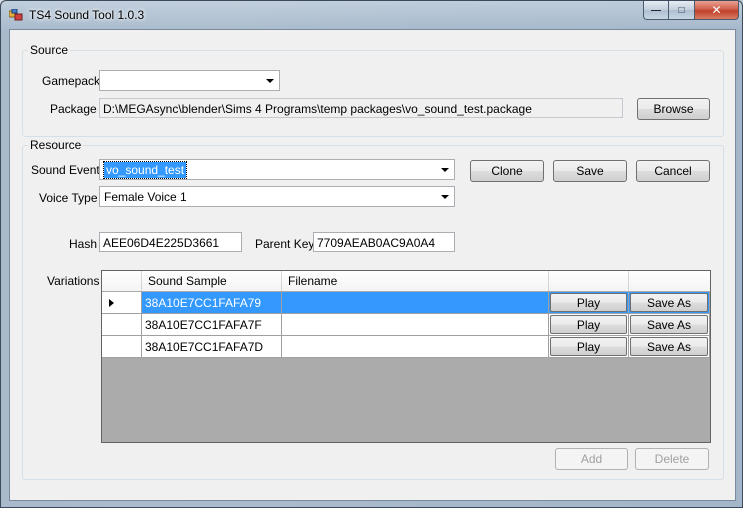  I want to click on minimize-icon: —, so click(656, 10).